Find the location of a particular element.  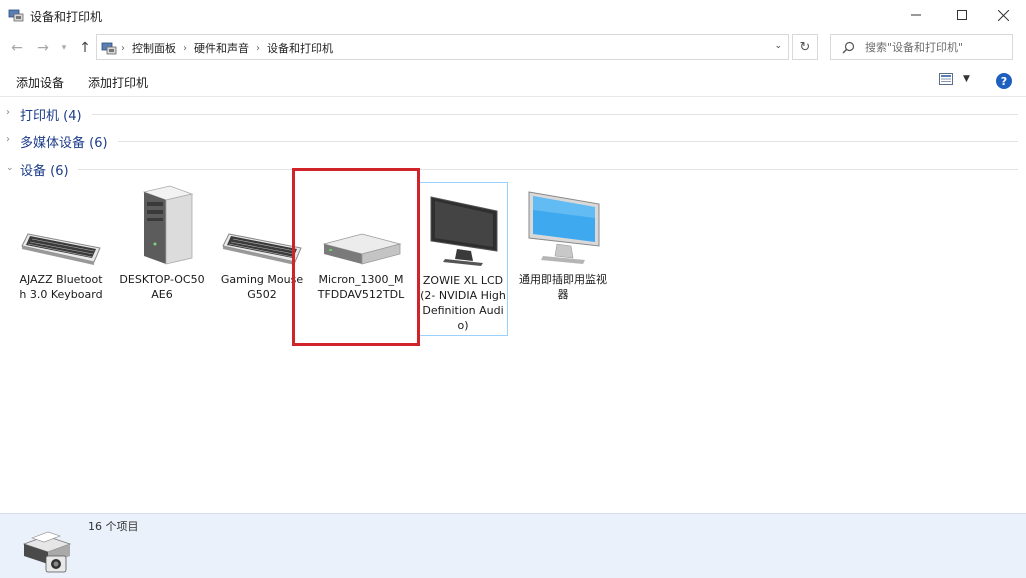

recent-locations-button: ▾ is located at coordinates (64, 48).